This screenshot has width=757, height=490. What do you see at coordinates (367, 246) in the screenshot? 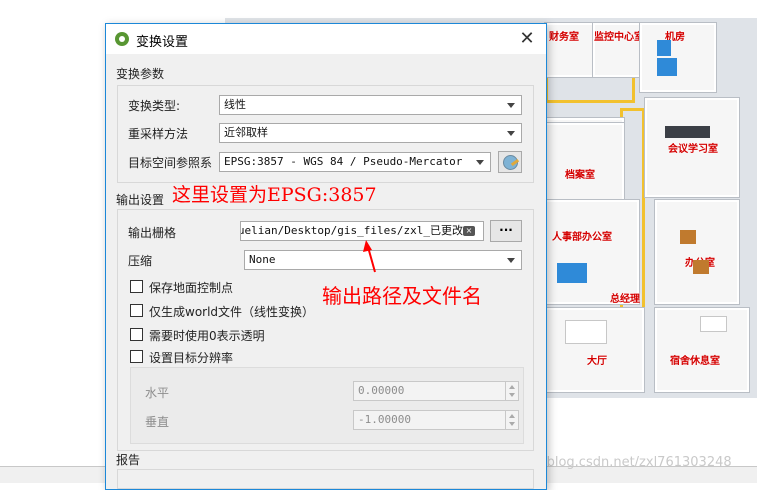
I see `arrow-head` at bounding box center [367, 246].